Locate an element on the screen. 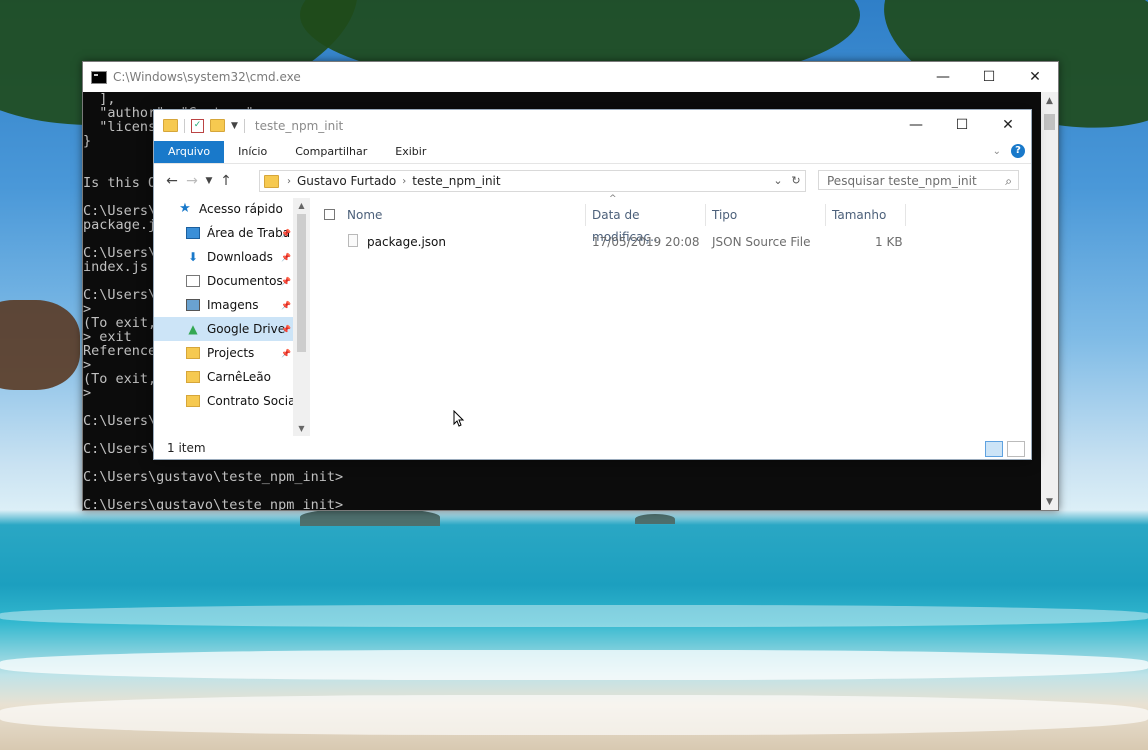 This screenshot has width=1148, height=750. download-icon: ⬇ is located at coordinates (193, 257).